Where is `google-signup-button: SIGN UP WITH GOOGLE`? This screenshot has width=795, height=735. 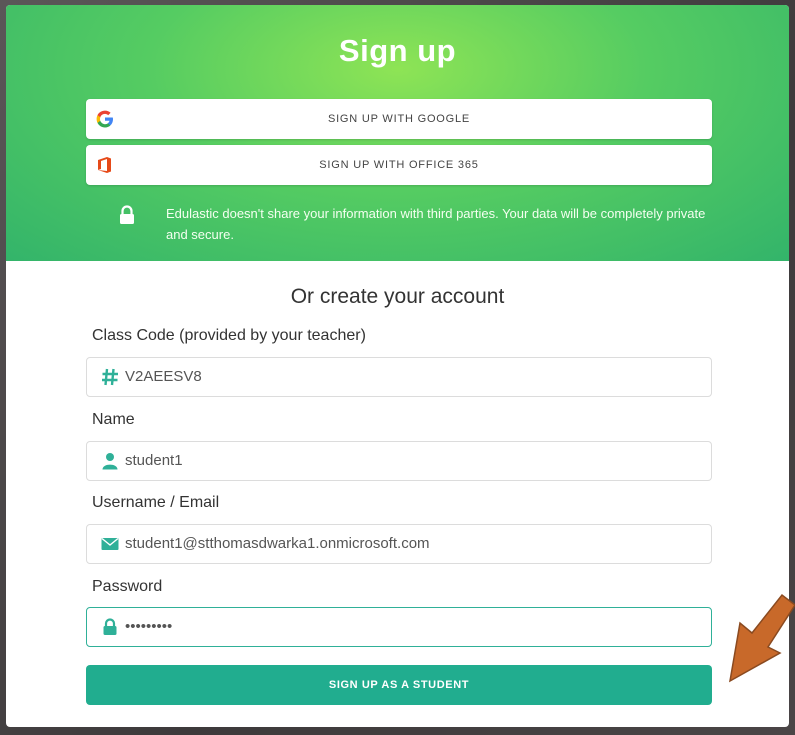
google-signup-button: SIGN UP WITH GOOGLE is located at coordinates (399, 119).